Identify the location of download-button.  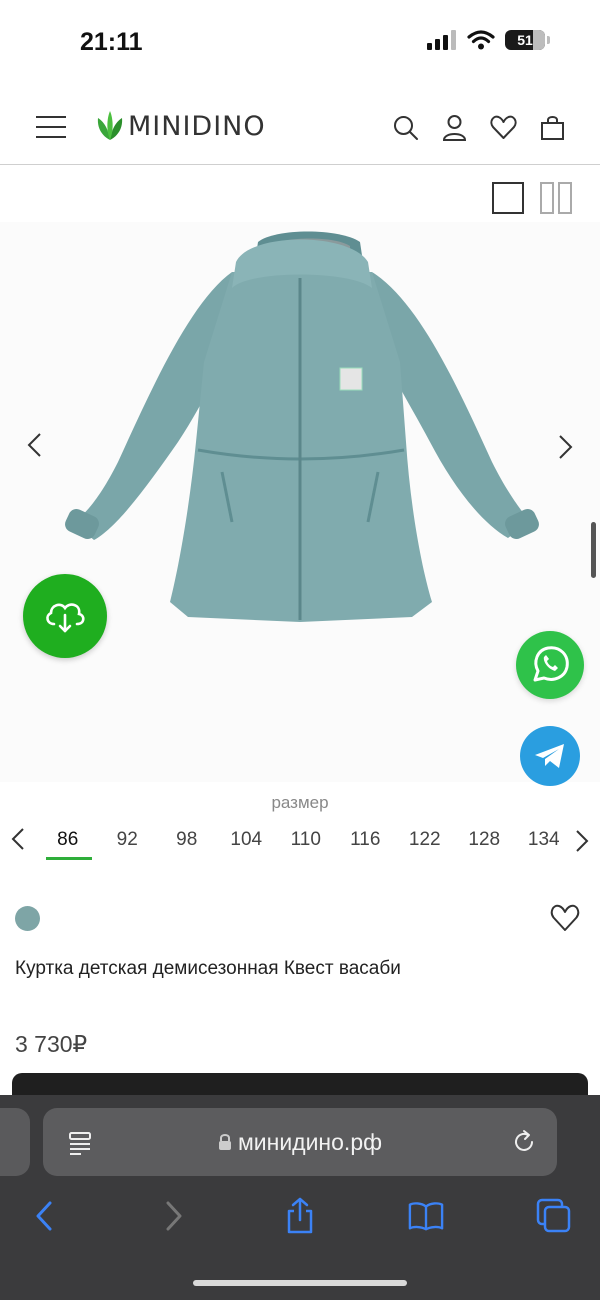
(65, 616).